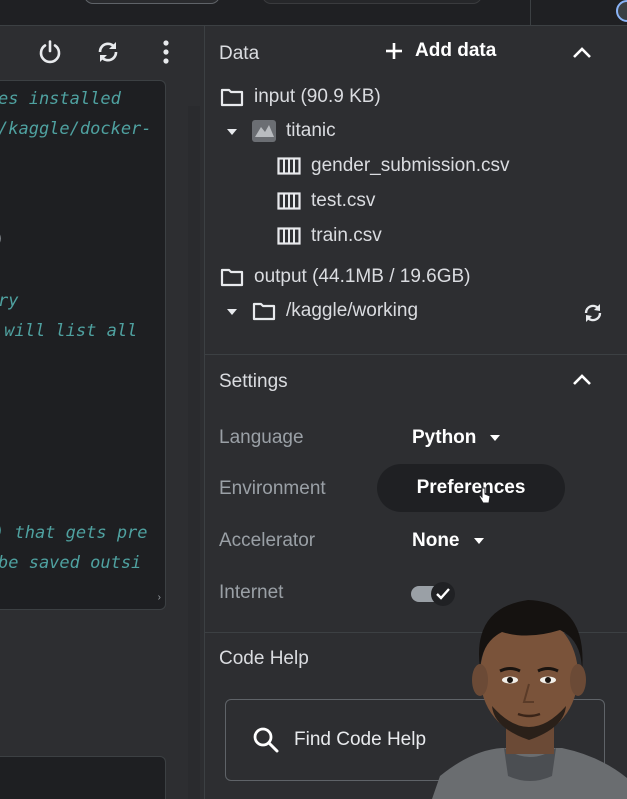 This screenshot has width=627, height=799. Describe the element at coordinates (484, 495) in the screenshot. I see `hand-cursor-icon` at that location.